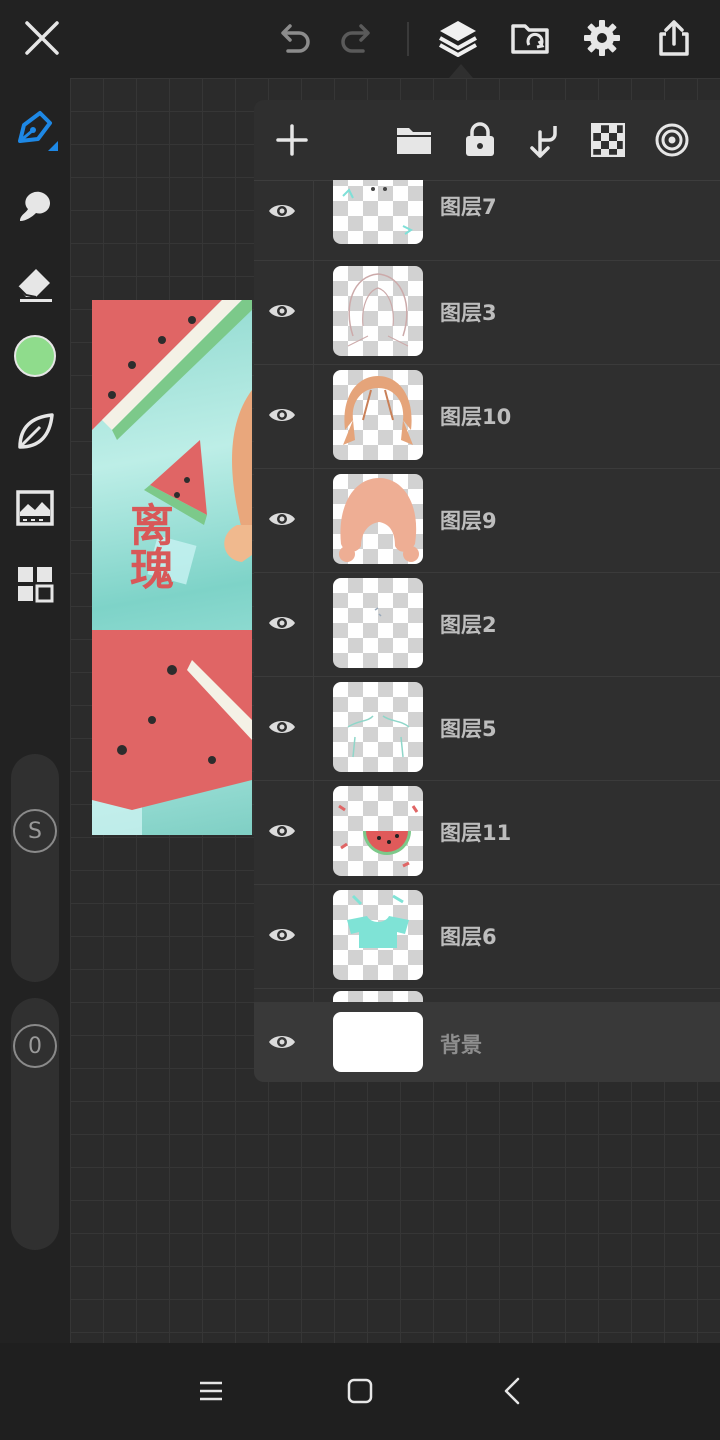 The image size is (720, 1440). What do you see at coordinates (211, 1391) in the screenshot?
I see `menu-icon` at bounding box center [211, 1391].